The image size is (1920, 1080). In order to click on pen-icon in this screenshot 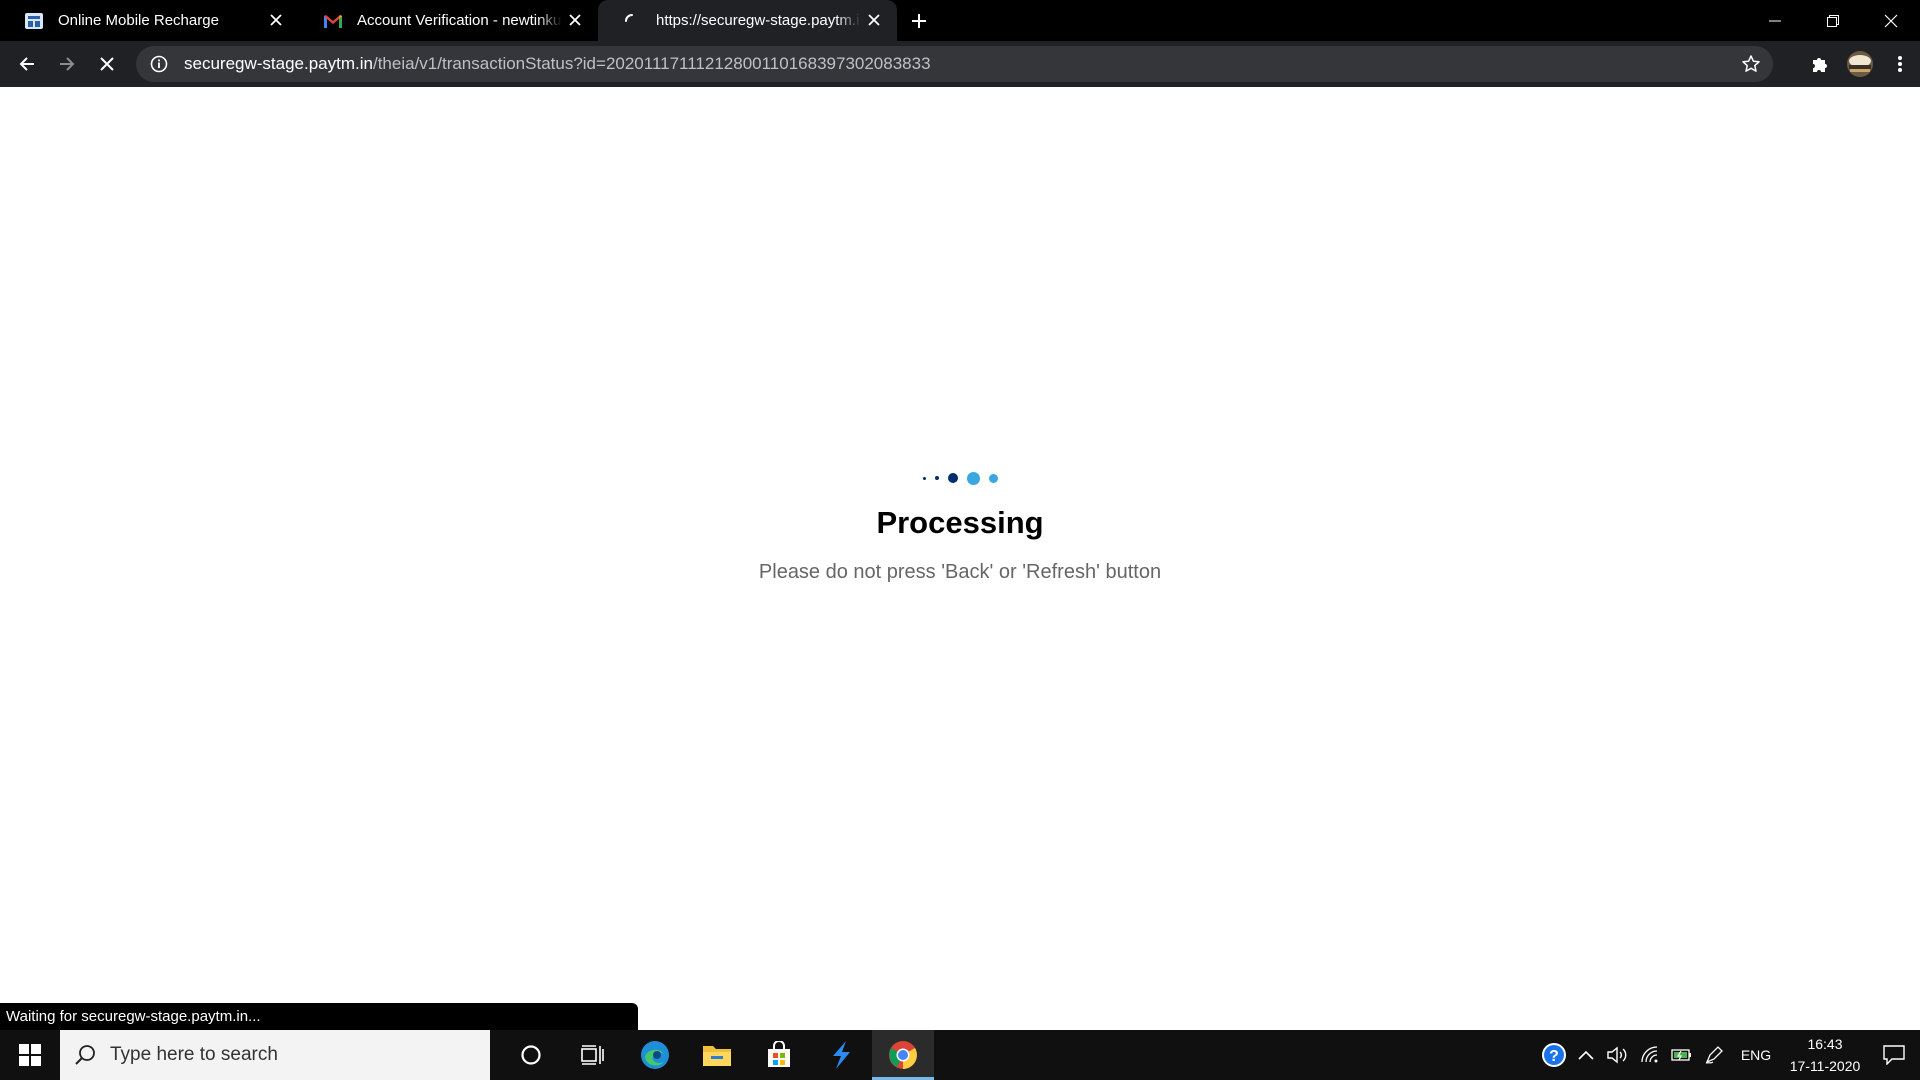, I will do `click(1714, 1055)`.